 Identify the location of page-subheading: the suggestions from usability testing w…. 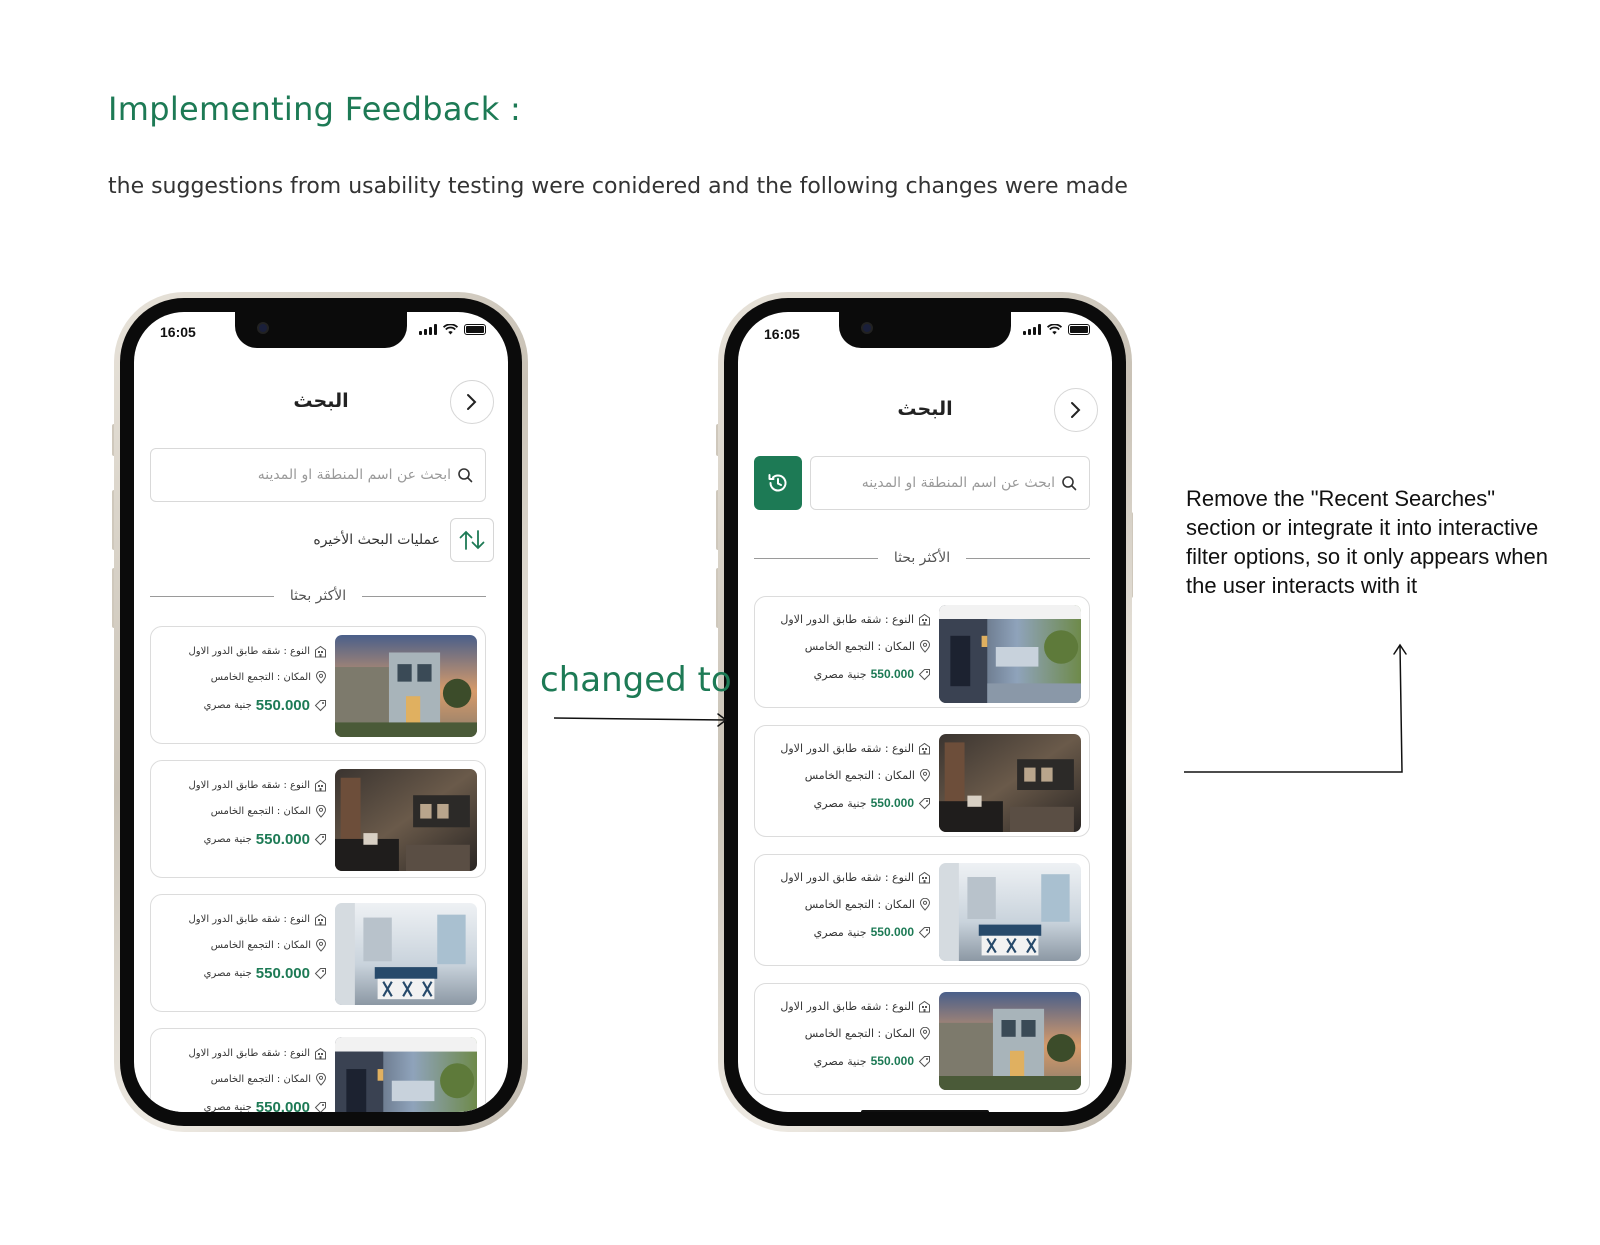
(618, 186).